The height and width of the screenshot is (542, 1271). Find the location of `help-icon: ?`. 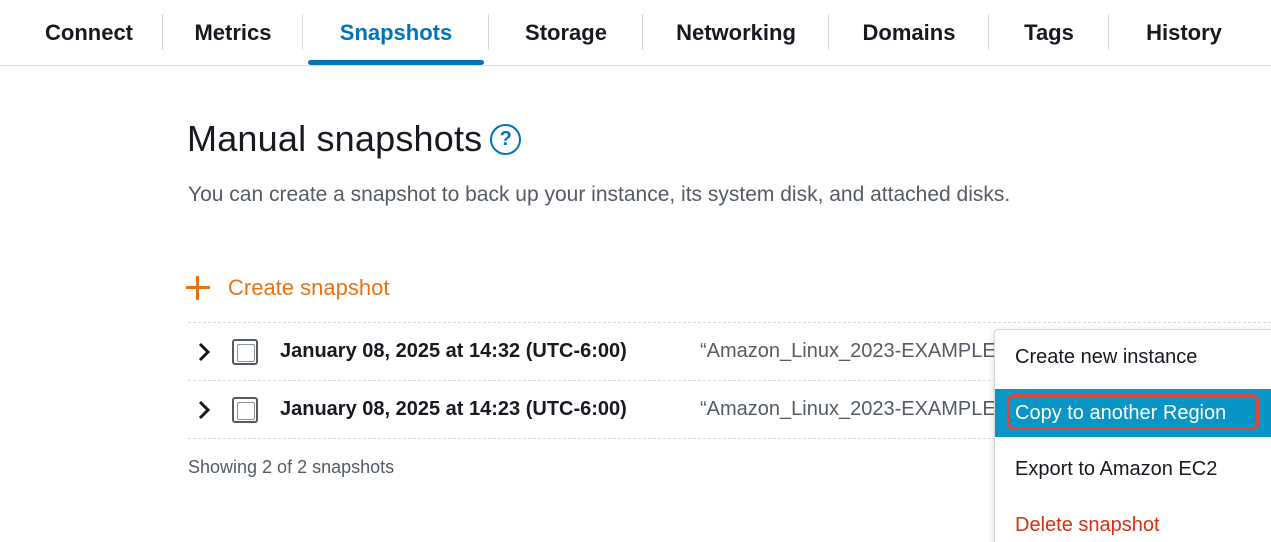

help-icon: ? is located at coordinates (506, 139).